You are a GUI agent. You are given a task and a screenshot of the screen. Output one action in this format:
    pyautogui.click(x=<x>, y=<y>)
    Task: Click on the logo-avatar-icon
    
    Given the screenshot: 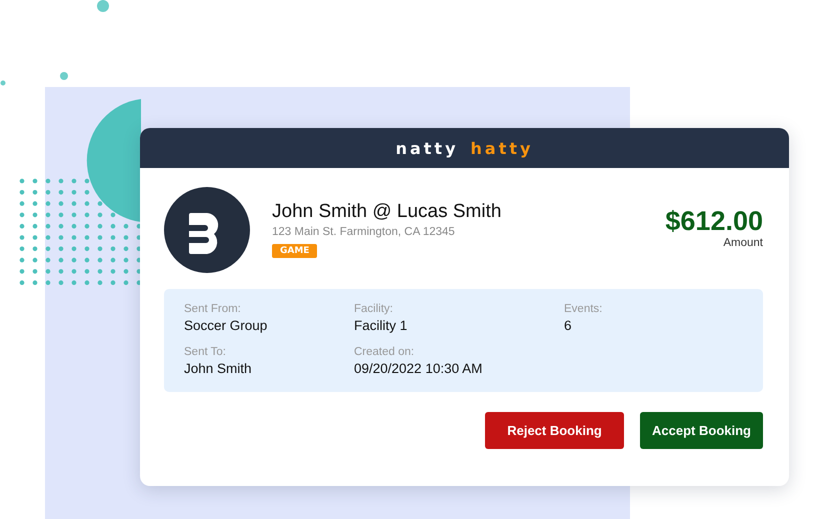 What is the action you would take?
    pyautogui.click(x=207, y=230)
    